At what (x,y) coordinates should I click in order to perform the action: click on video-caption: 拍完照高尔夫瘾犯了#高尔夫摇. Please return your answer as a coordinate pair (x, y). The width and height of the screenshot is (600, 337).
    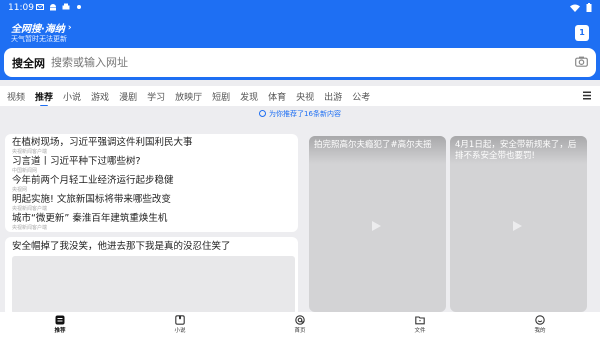
    Looking at the image, I should click on (373, 145).